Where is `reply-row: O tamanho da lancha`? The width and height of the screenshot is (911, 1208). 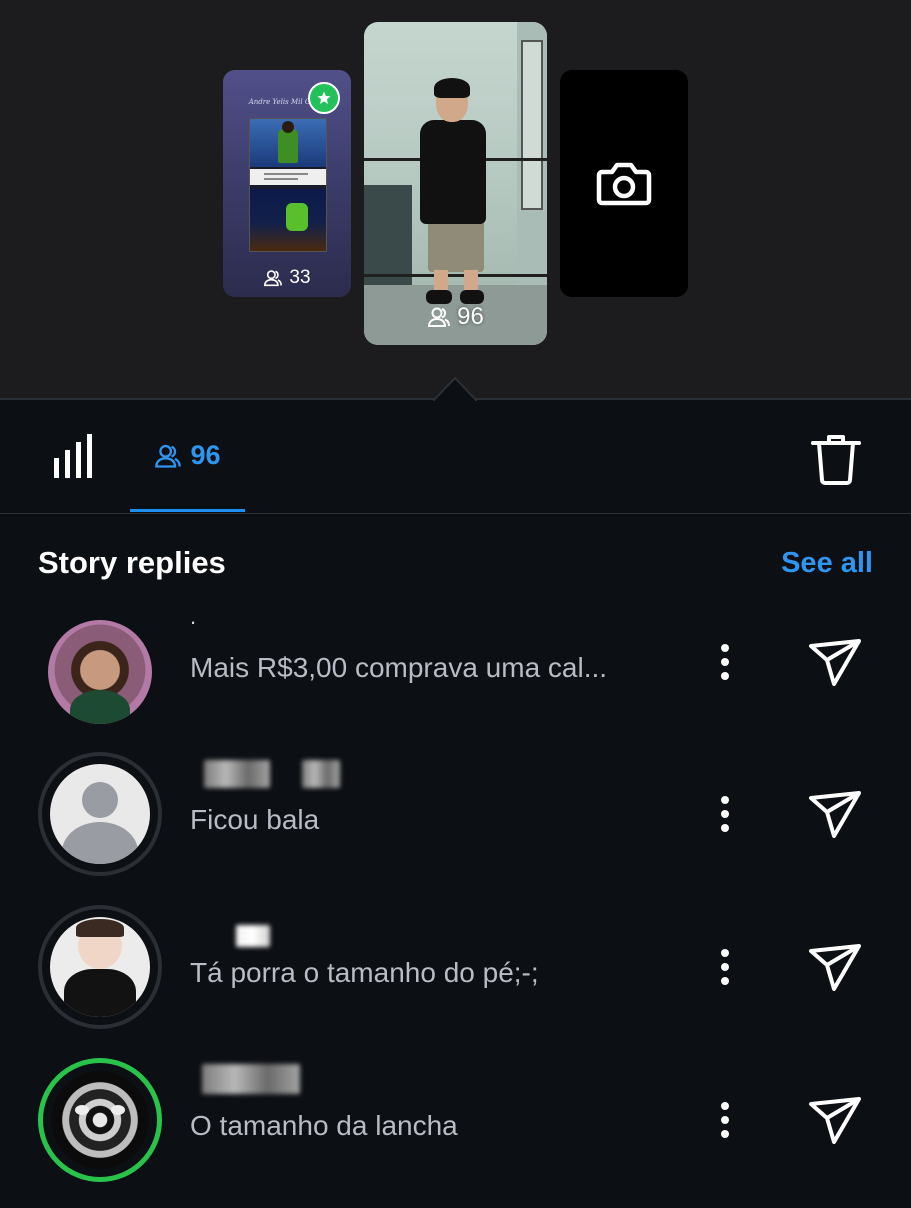 reply-row: O tamanho da lancha is located at coordinates (455, 1133).